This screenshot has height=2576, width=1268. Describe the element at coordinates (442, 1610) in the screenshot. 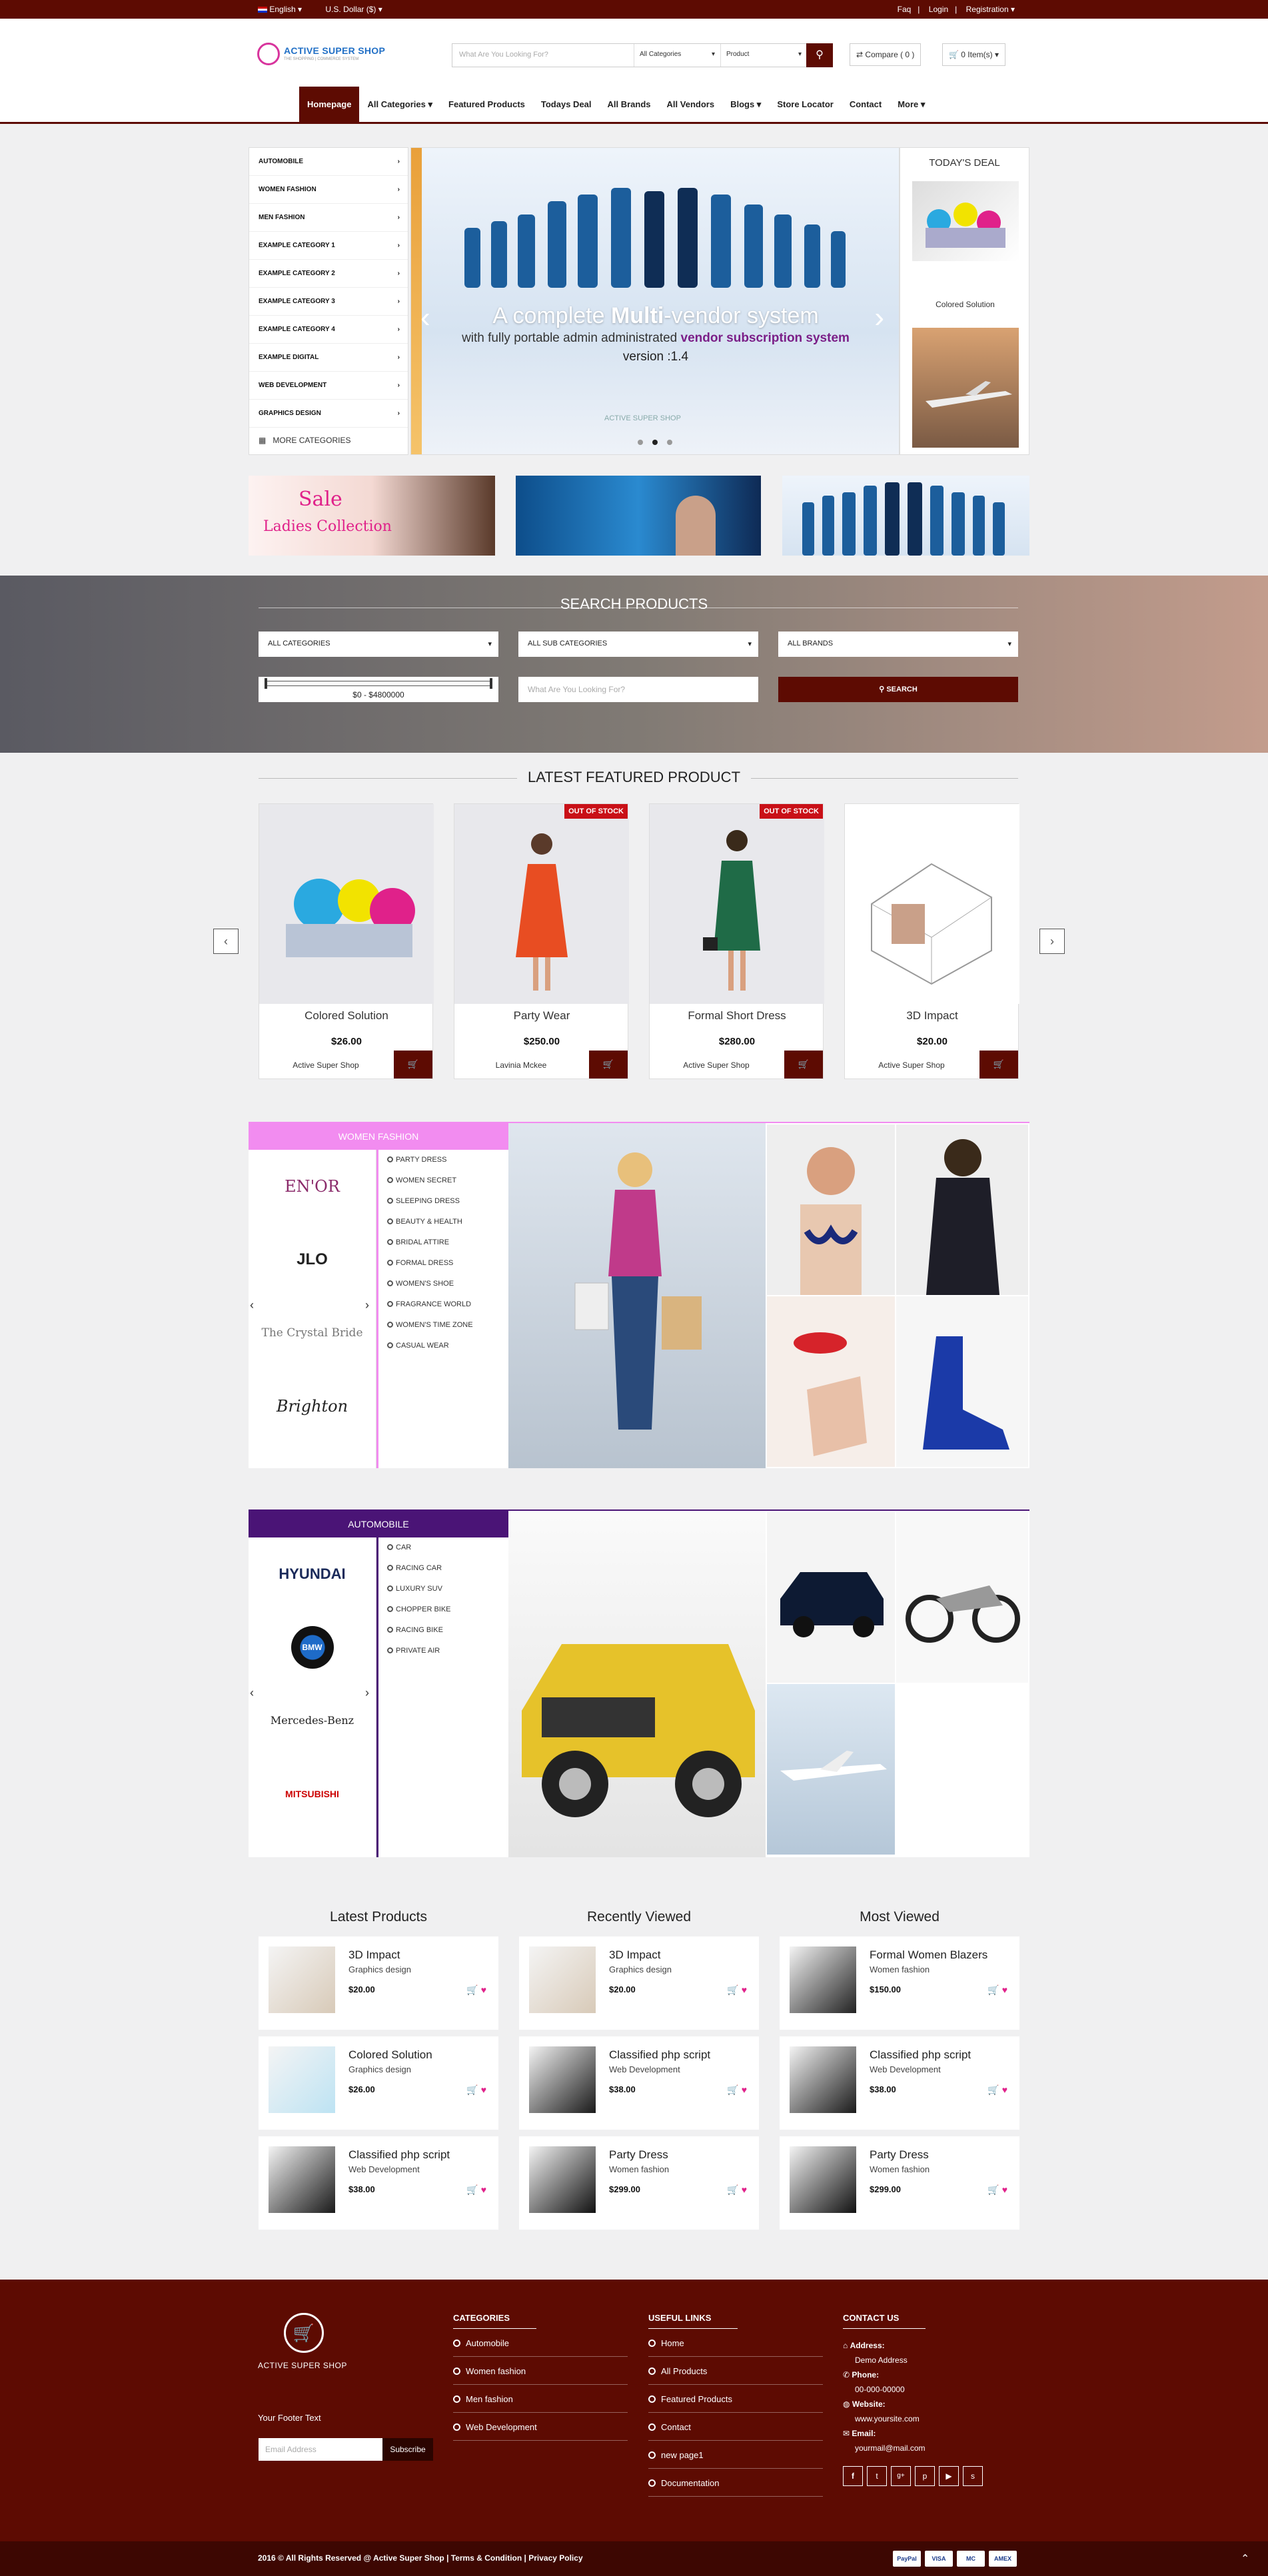

I see `block-link: CHOPPER BIKE` at that location.